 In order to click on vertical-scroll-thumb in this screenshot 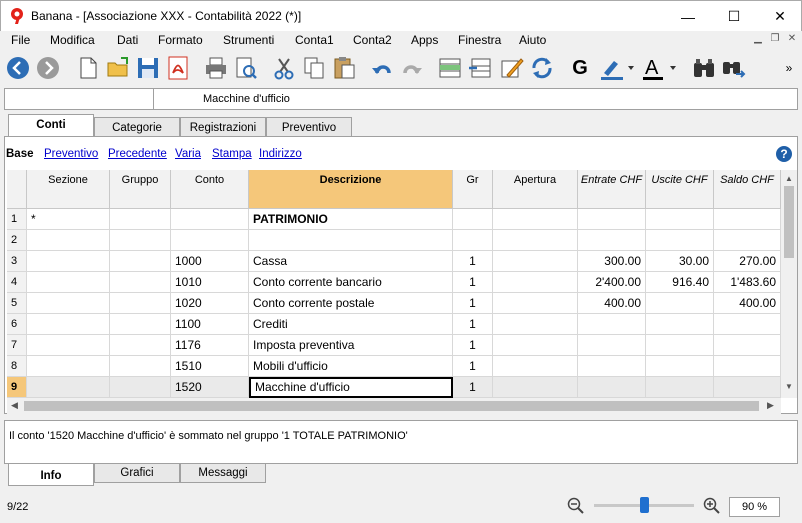, I will do `click(789, 222)`.